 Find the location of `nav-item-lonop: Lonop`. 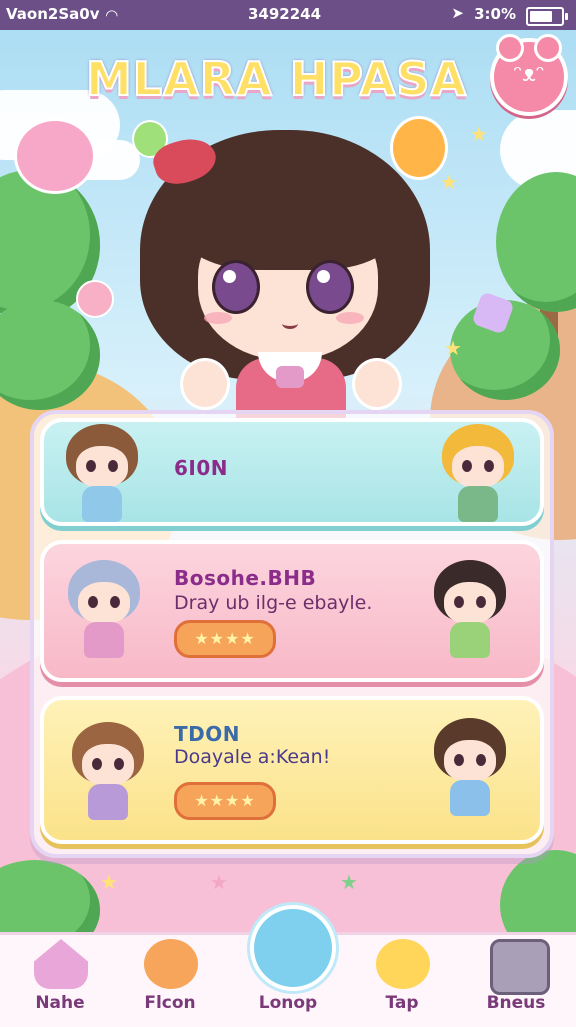

nav-item-lonop: Lonop is located at coordinates (288, 966).